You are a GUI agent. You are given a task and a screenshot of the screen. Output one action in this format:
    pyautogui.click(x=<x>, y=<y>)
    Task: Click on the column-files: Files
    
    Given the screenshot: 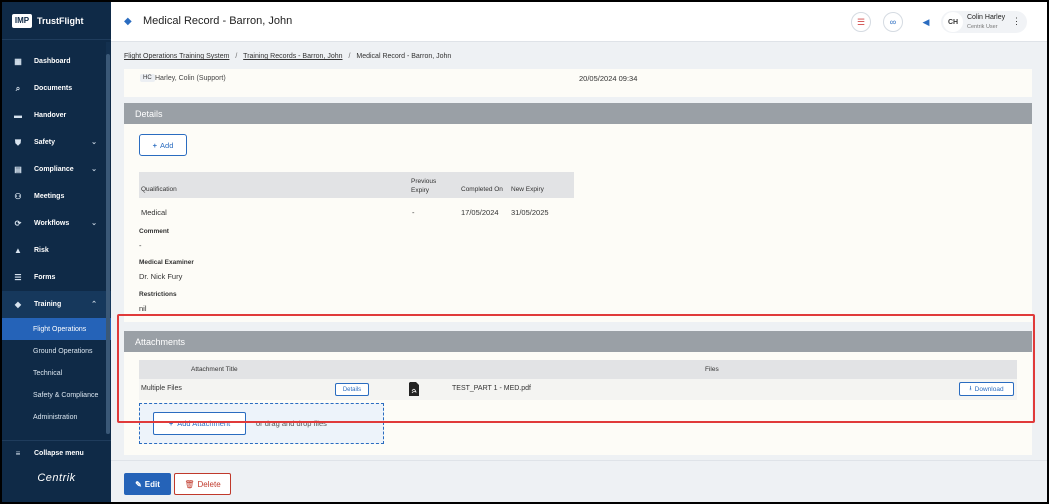 What is the action you would take?
    pyautogui.click(x=712, y=369)
    